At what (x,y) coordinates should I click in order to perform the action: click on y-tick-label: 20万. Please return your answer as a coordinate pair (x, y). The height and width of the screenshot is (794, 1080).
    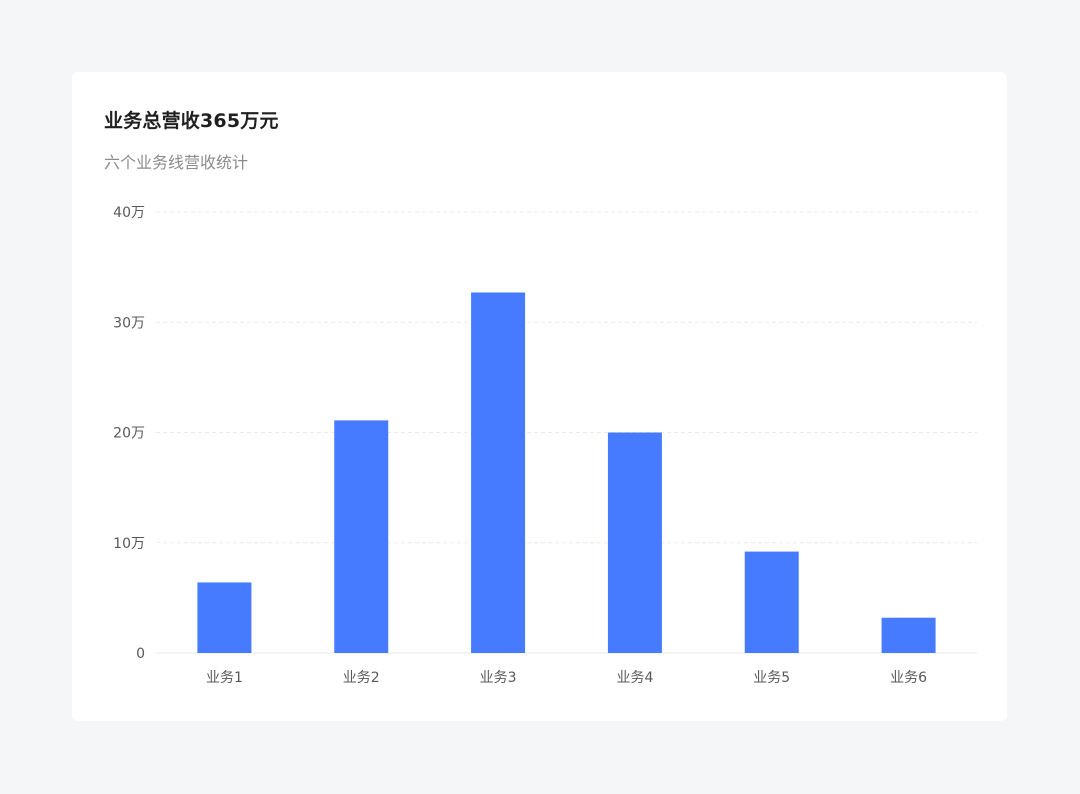
    Looking at the image, I should click on (129, 434).